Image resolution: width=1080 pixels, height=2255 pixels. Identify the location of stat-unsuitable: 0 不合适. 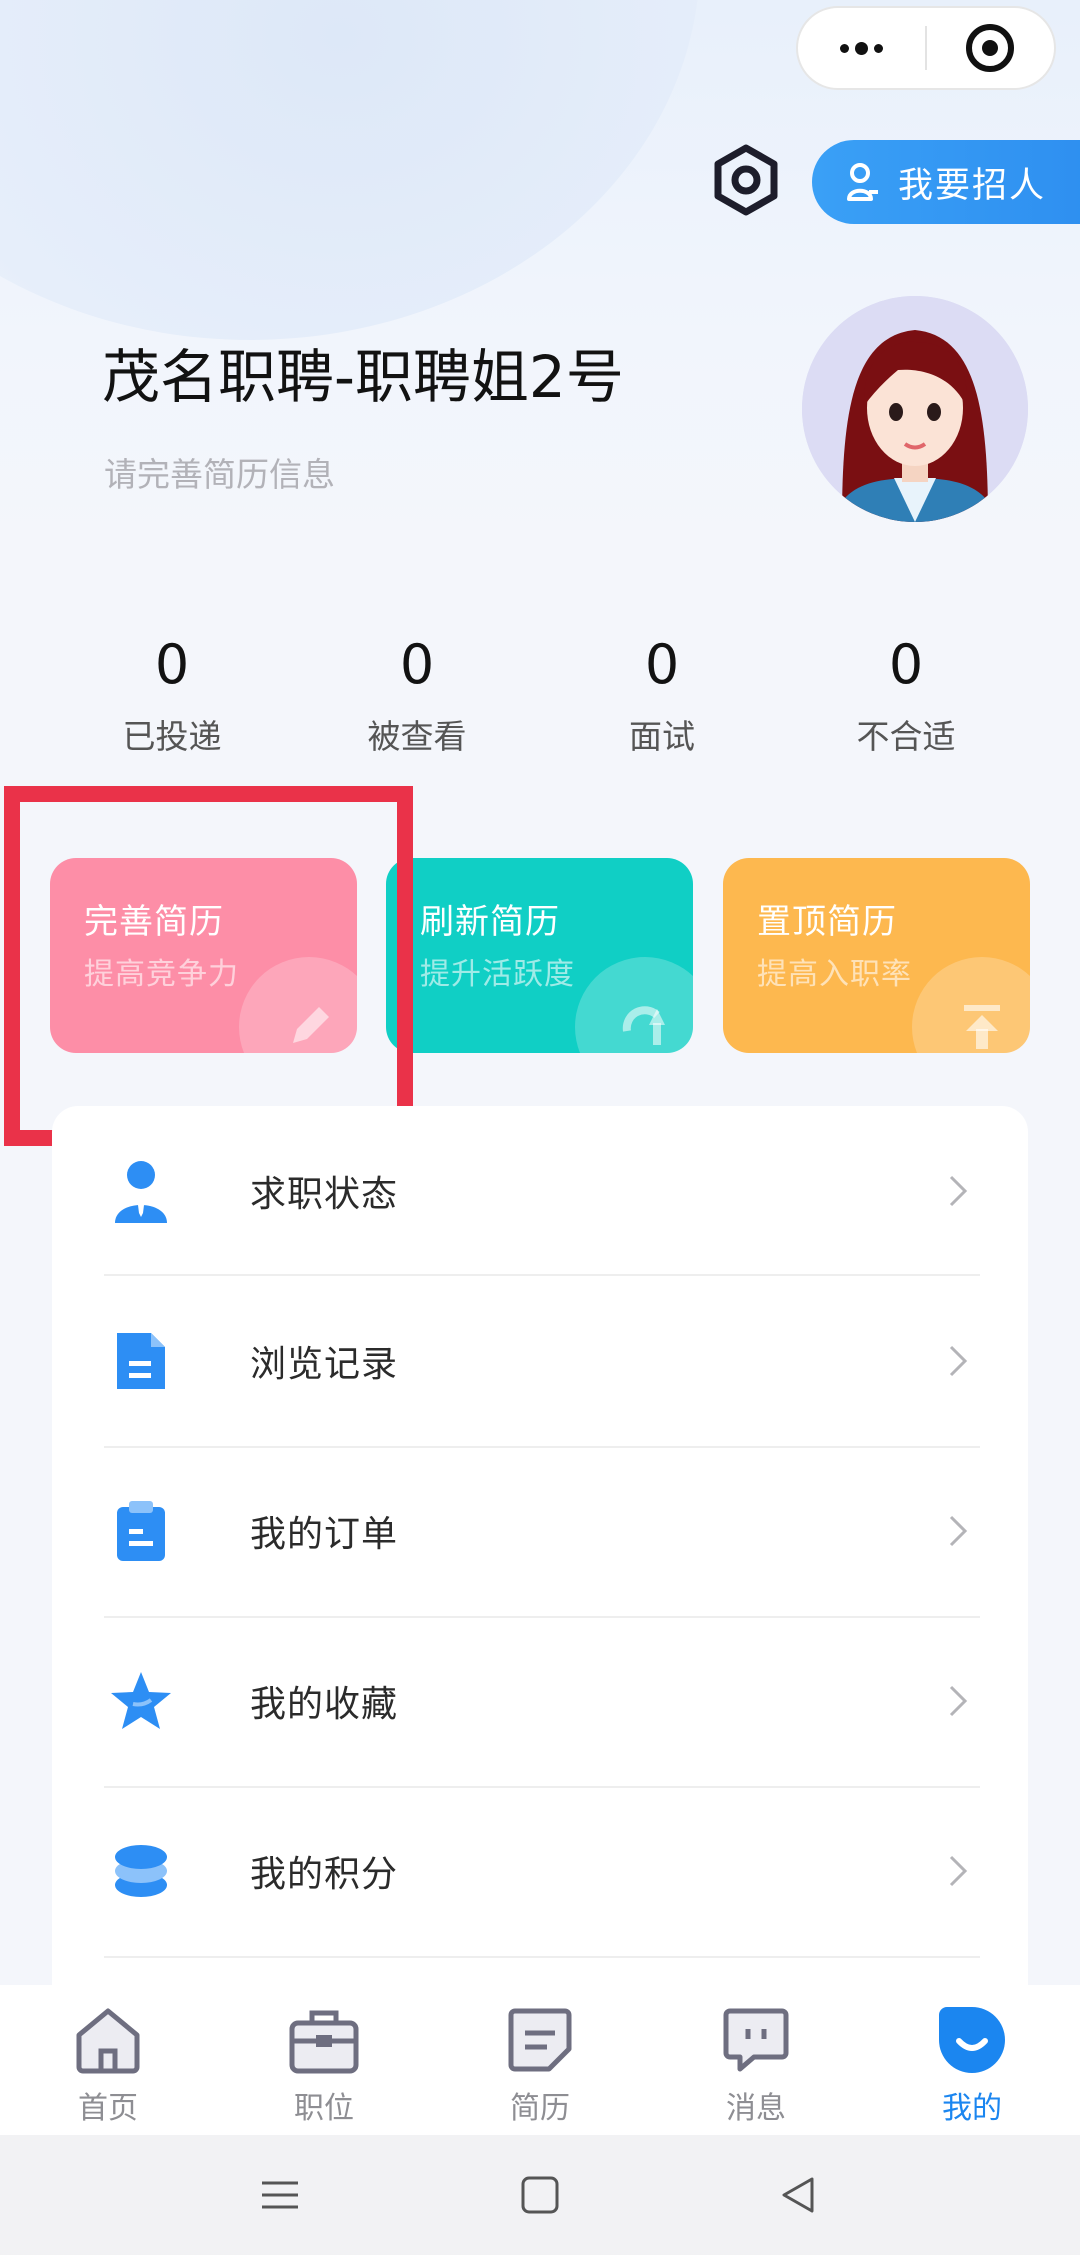
(906, 694).